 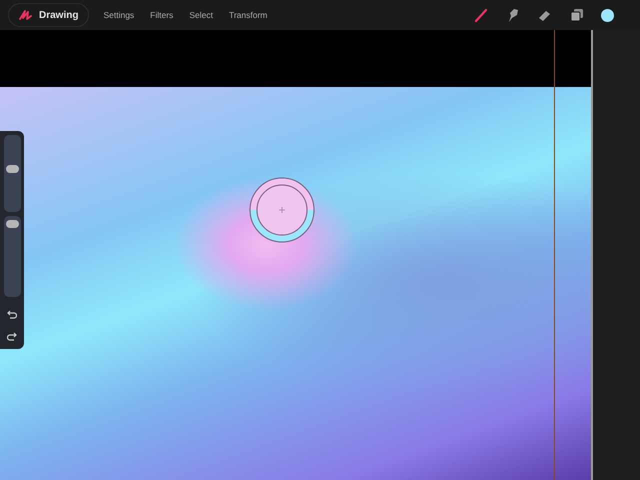 I want to click on undo-icon, so click(x=12, y=314).